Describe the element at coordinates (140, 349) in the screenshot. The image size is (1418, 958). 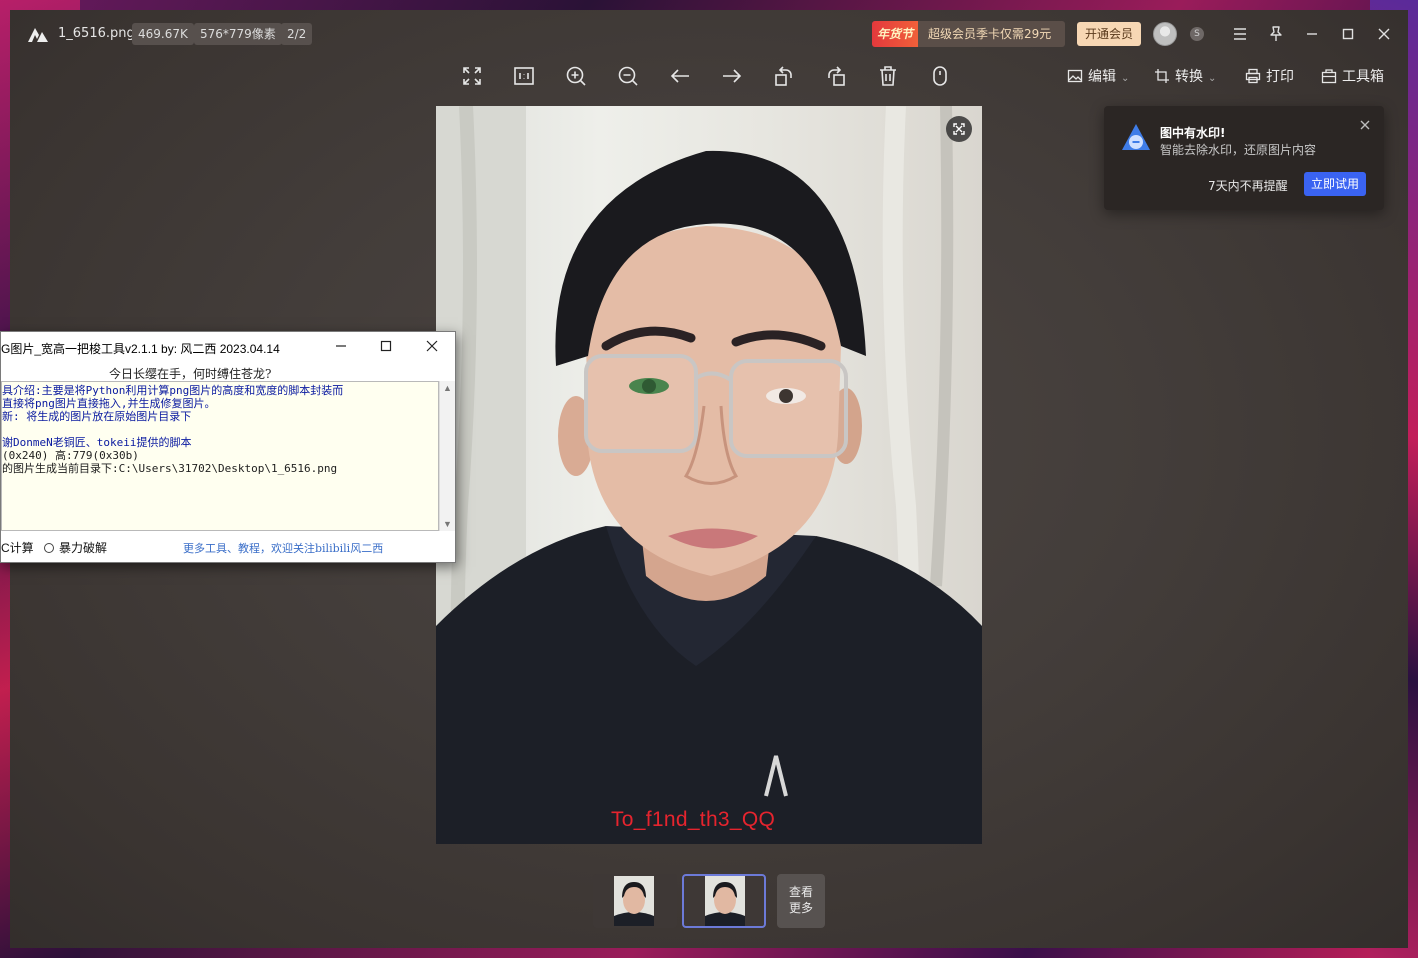
I see `tool-window-title: G图片_宽高一把梭工具v2.1.1 by: 风二西 2023.04.14` at that location.